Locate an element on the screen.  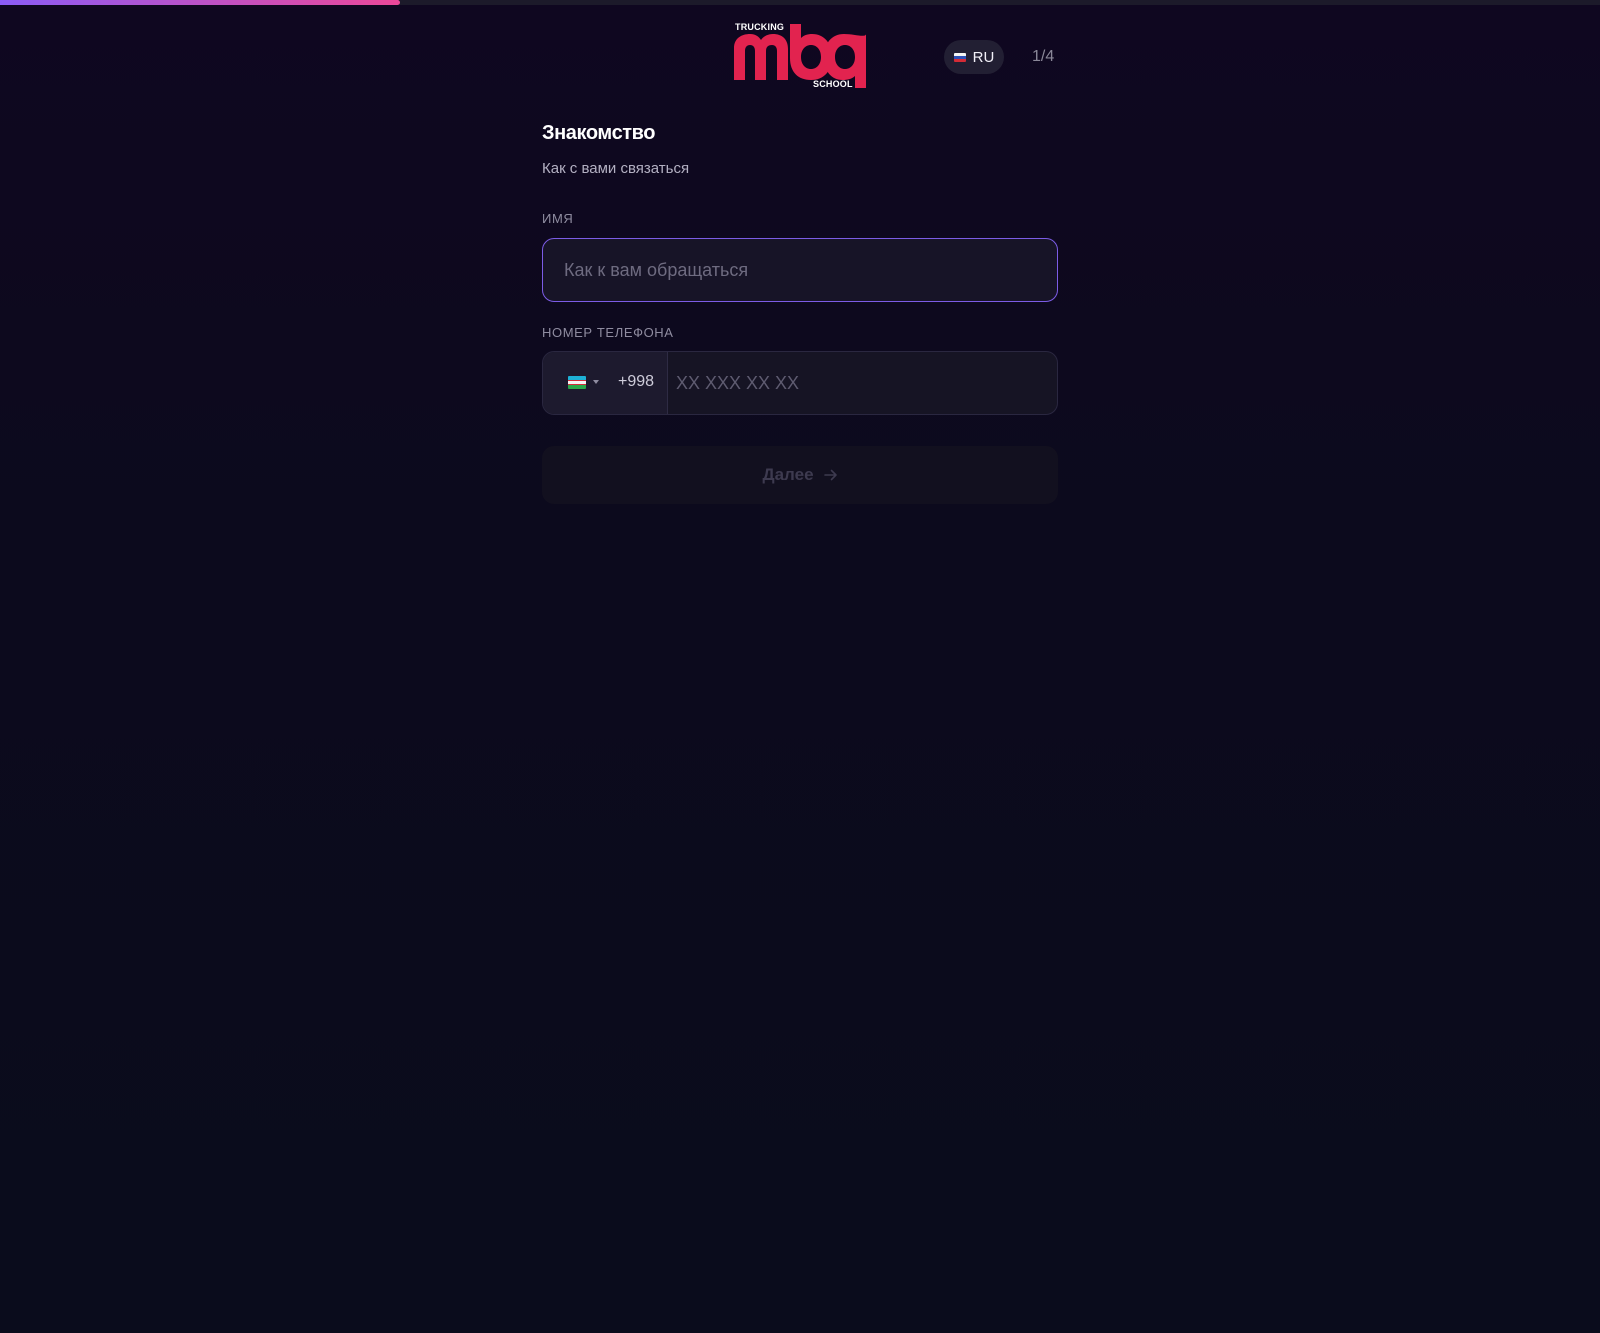
chevron-down-icon is located at coordinates (596, 382).